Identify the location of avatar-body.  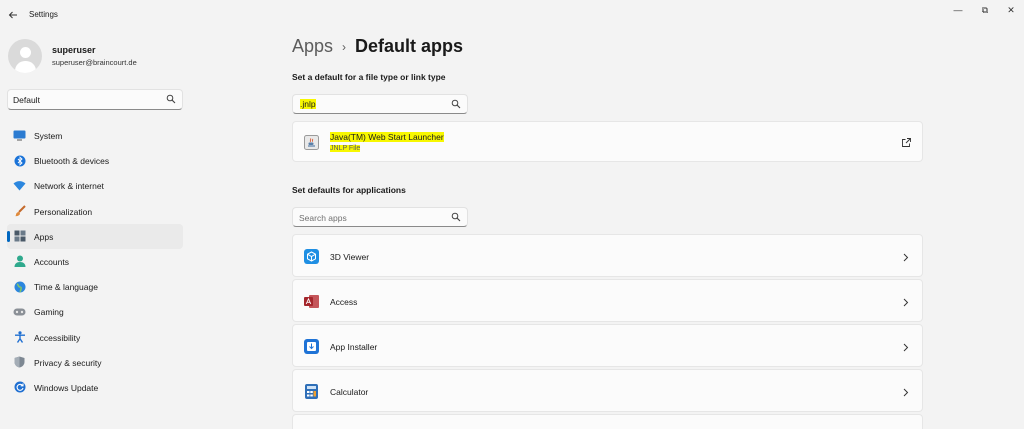
(25, 67).